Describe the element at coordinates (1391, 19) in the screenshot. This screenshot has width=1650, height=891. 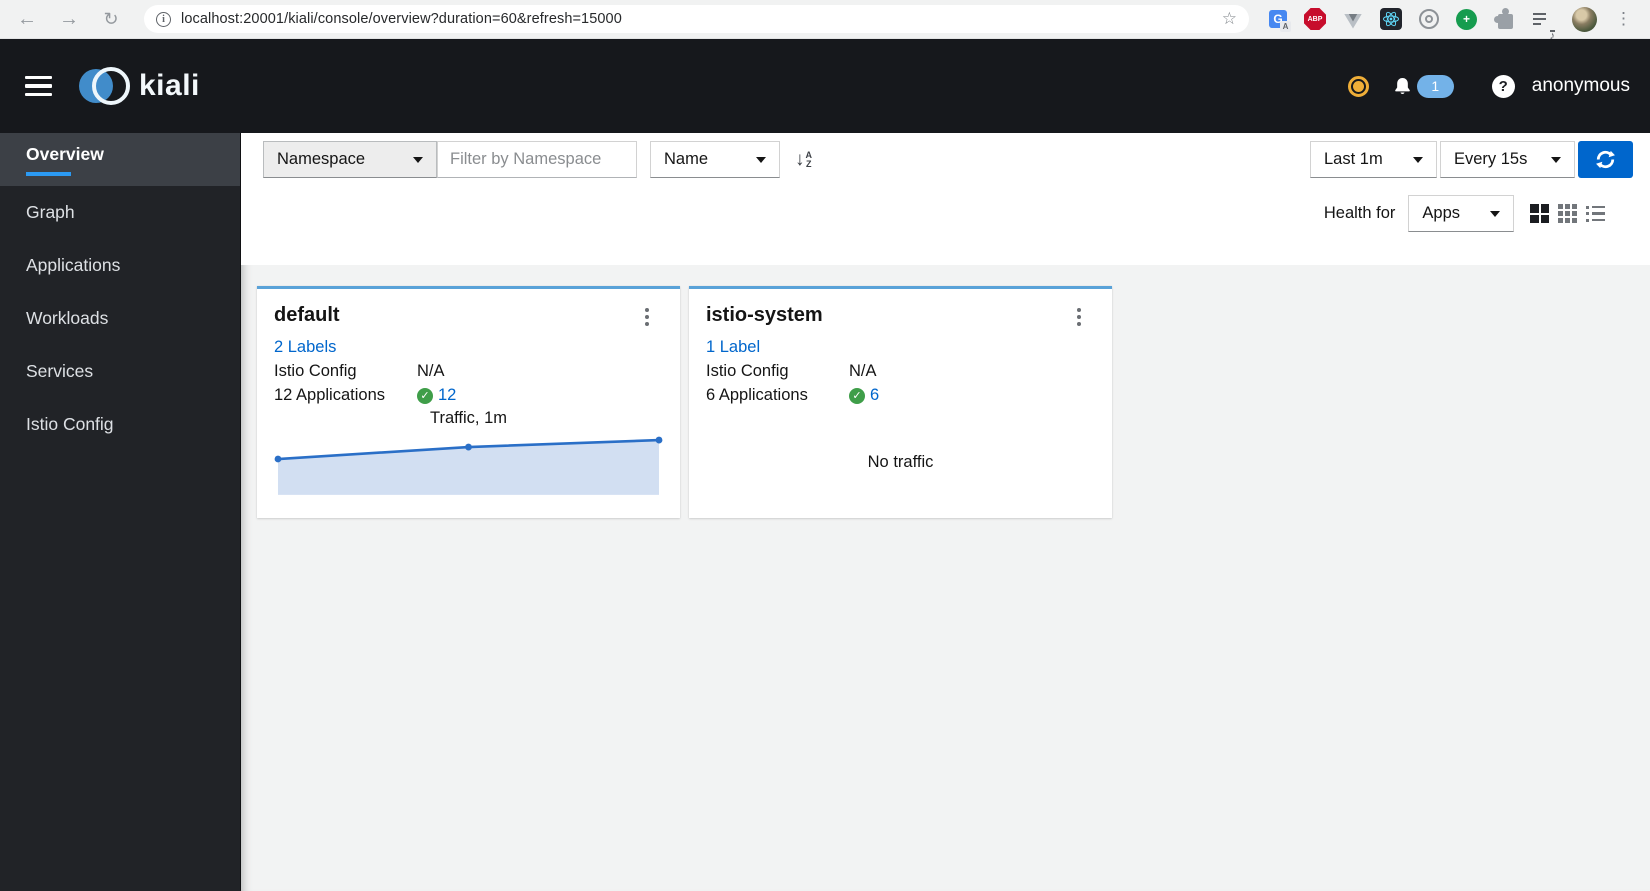
I see `react-devtools-extension-icon` at that location.